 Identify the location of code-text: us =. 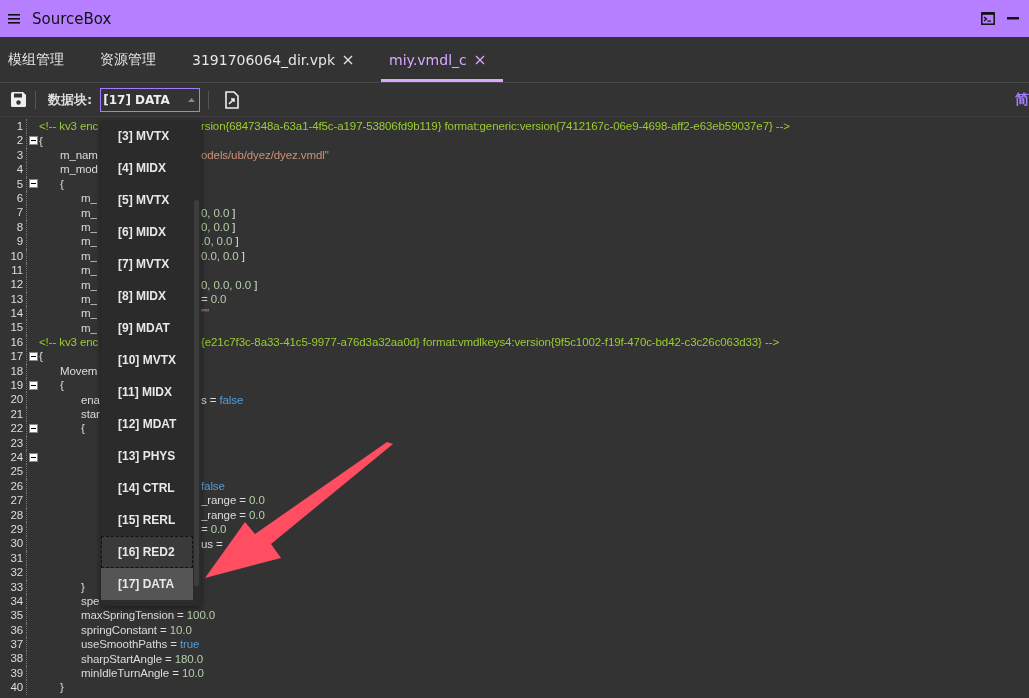
(212, 543).